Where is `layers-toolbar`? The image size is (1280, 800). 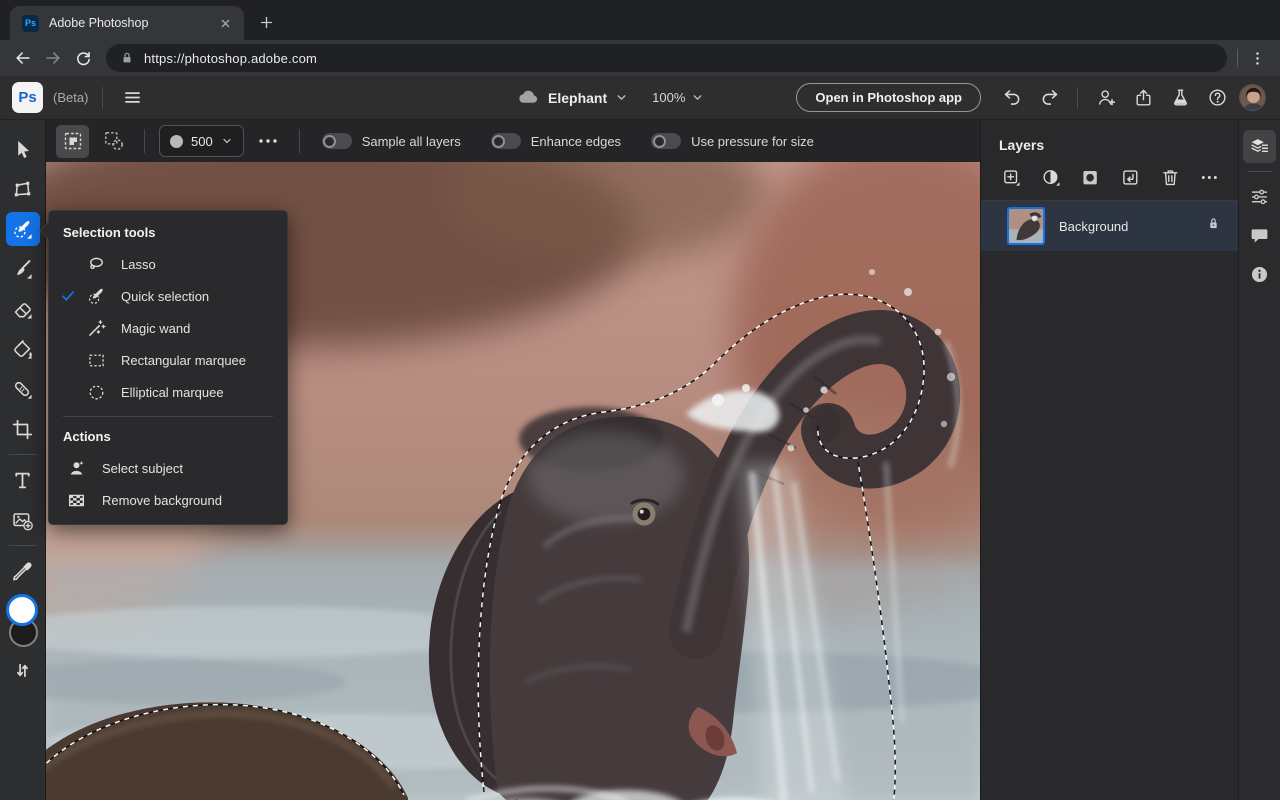 layers-toolbar is located at coordinates (1109, 182).